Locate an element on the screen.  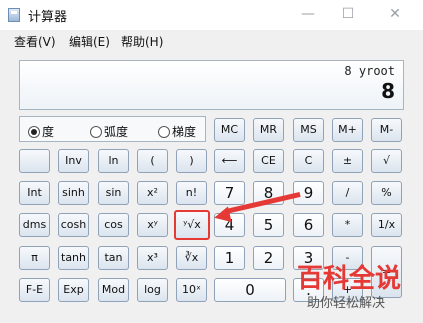
lparen-button: ( is located at coordinates (152, 161).